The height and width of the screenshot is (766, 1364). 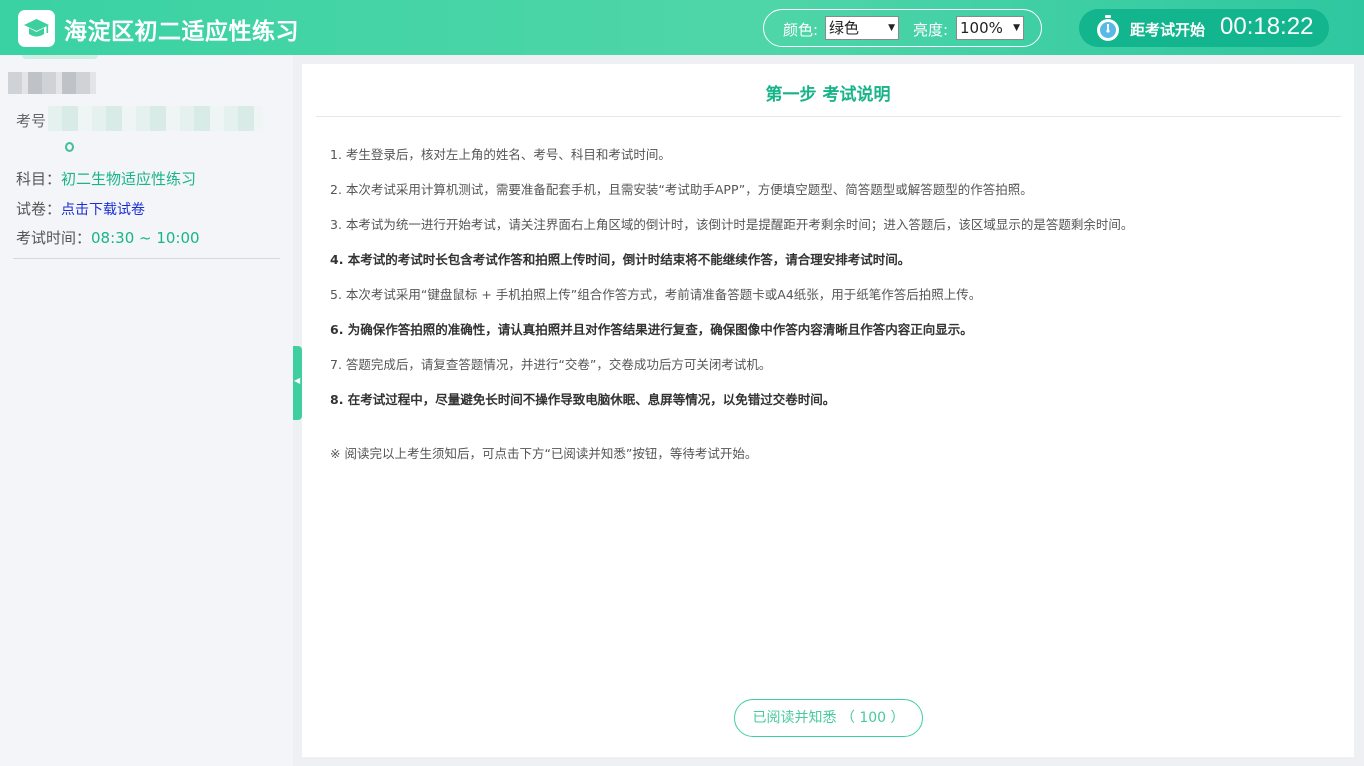 What do you see at coordinates (801, 30) in the screenshot?
I see `color-label: 颜色:` at bounding box center [801, 30].